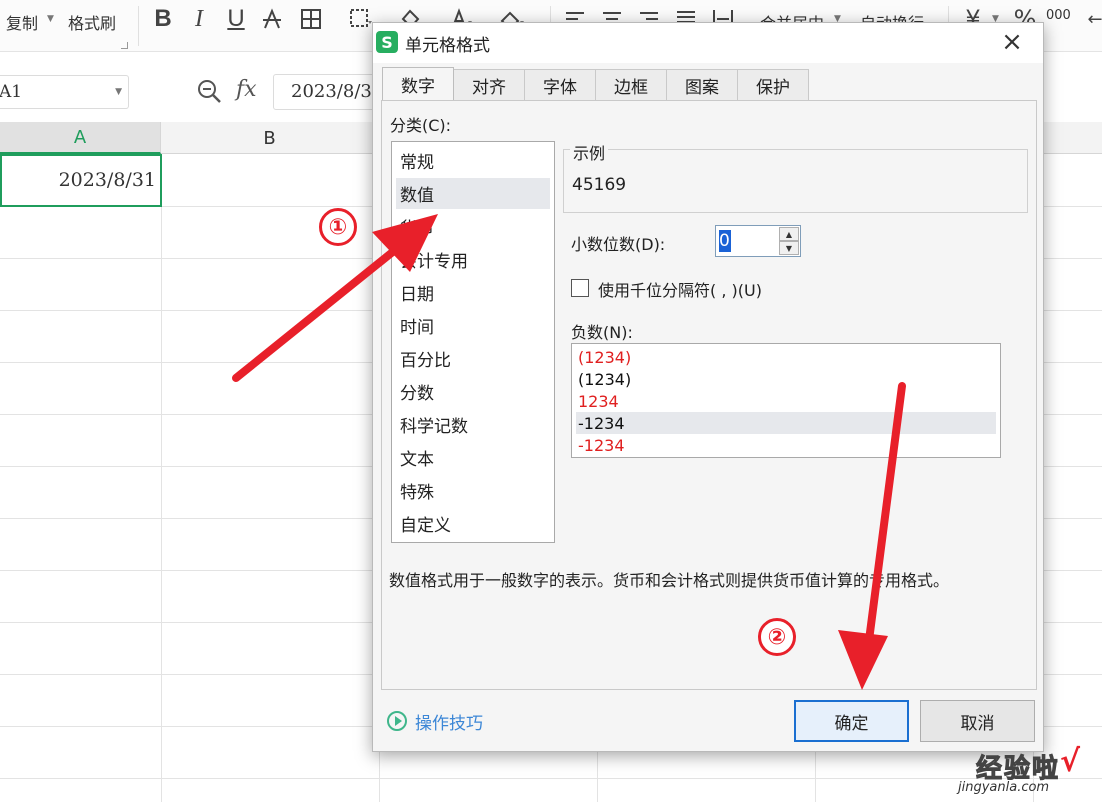  I want to click on category-number: 数值, so click(473, 193).